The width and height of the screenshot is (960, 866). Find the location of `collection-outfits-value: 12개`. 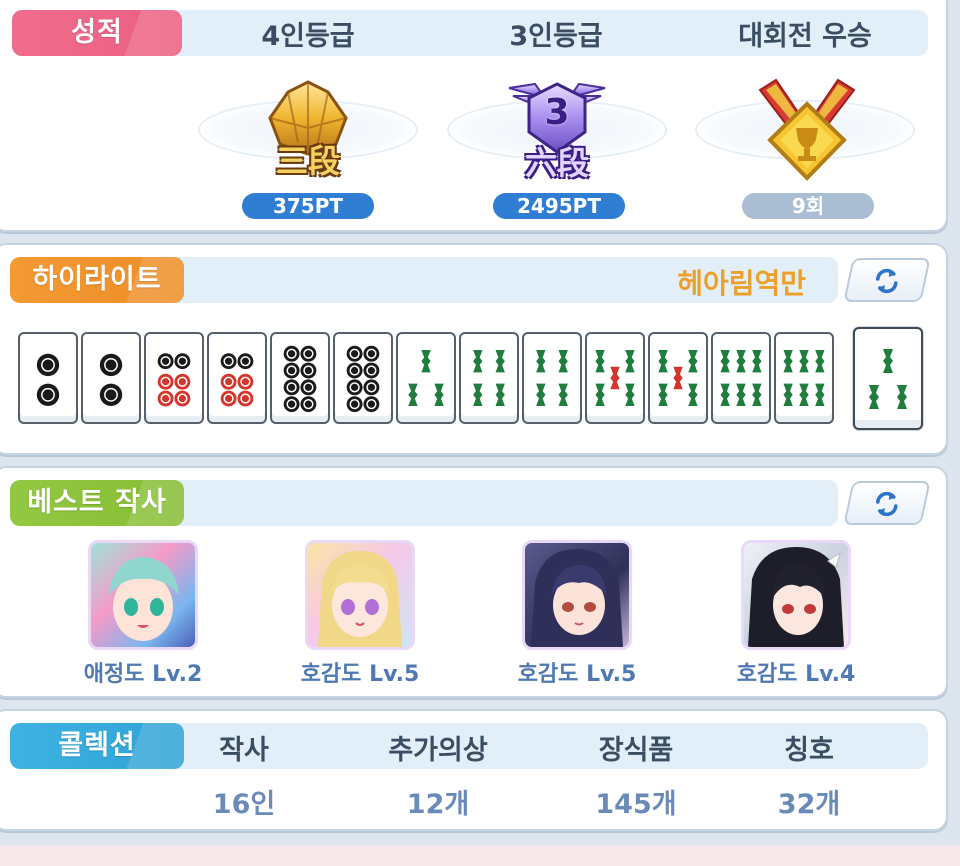

collection-outfits-value: 12개 is located at coordinates (438, 804).